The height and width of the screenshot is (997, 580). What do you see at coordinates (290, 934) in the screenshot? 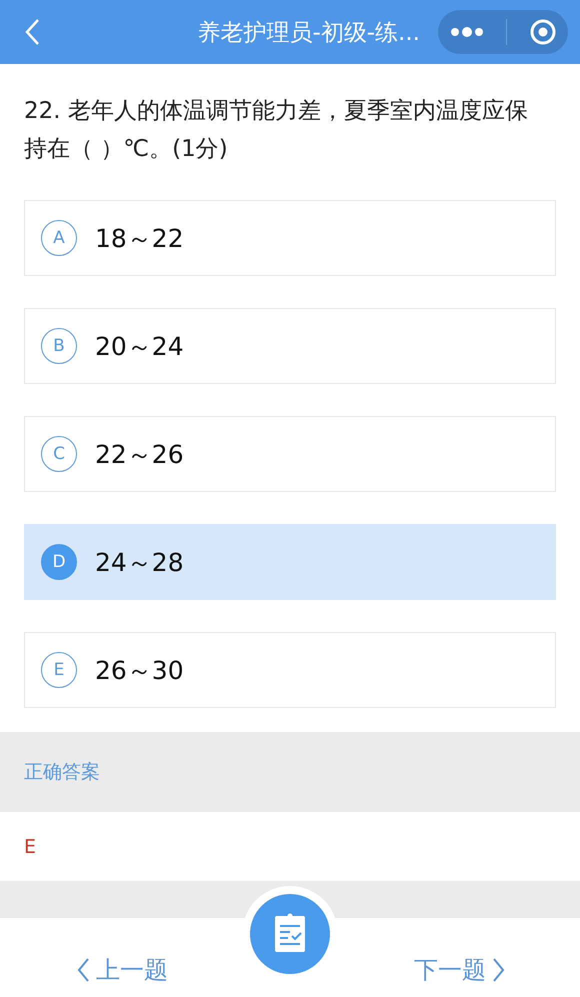
I see `clipboard-icon` at bounding box center [290, 934].